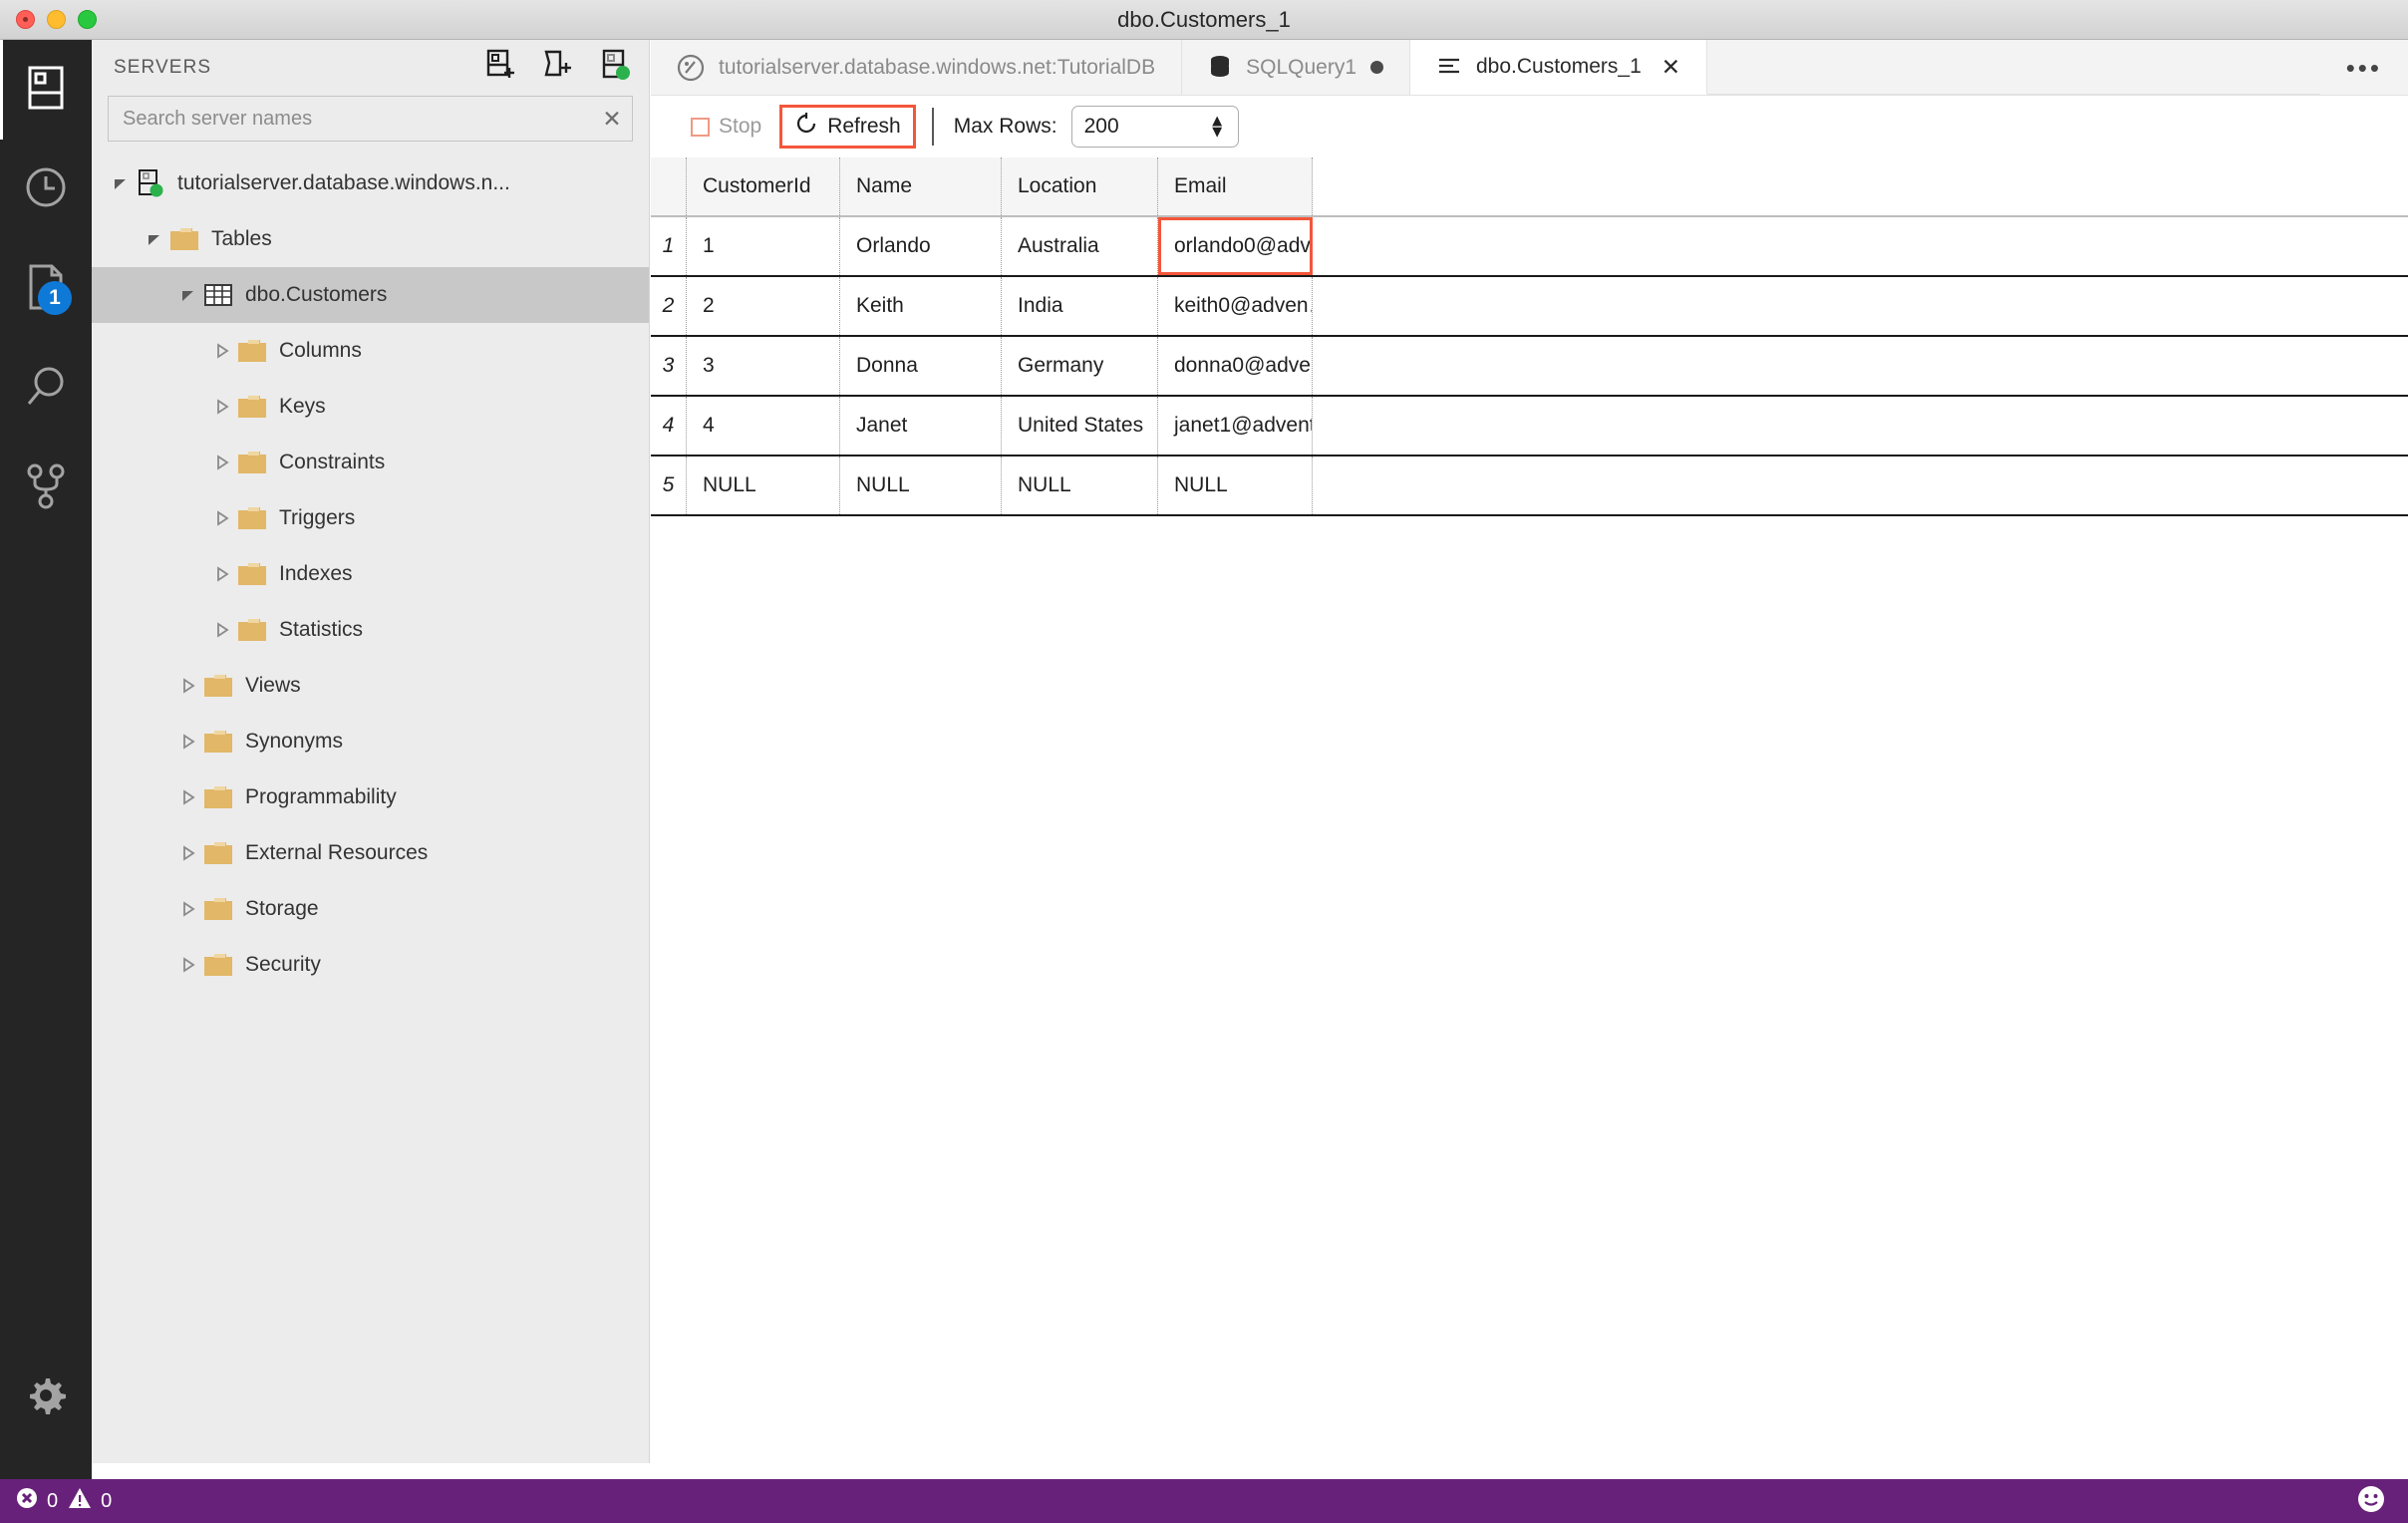 The width and height of the screenshot is (2408, 1523). Describe the element at coordinates (1559, 67) in the screenshot. I see `editor-tab-dbo-customers-1: dbo.Customers_1 ✕` at that location.